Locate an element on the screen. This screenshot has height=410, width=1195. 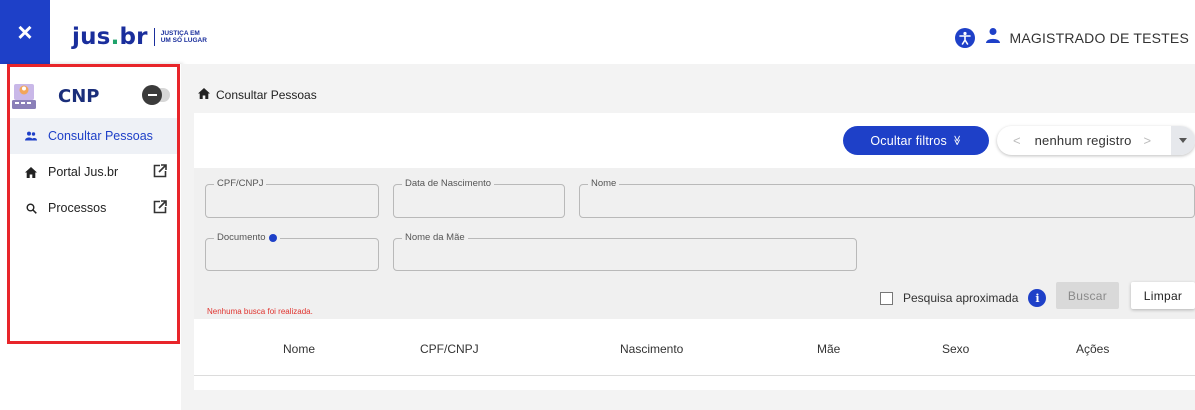
user-area: MAGISTRADO DE TESTES is located at coordinates (1072, 37).